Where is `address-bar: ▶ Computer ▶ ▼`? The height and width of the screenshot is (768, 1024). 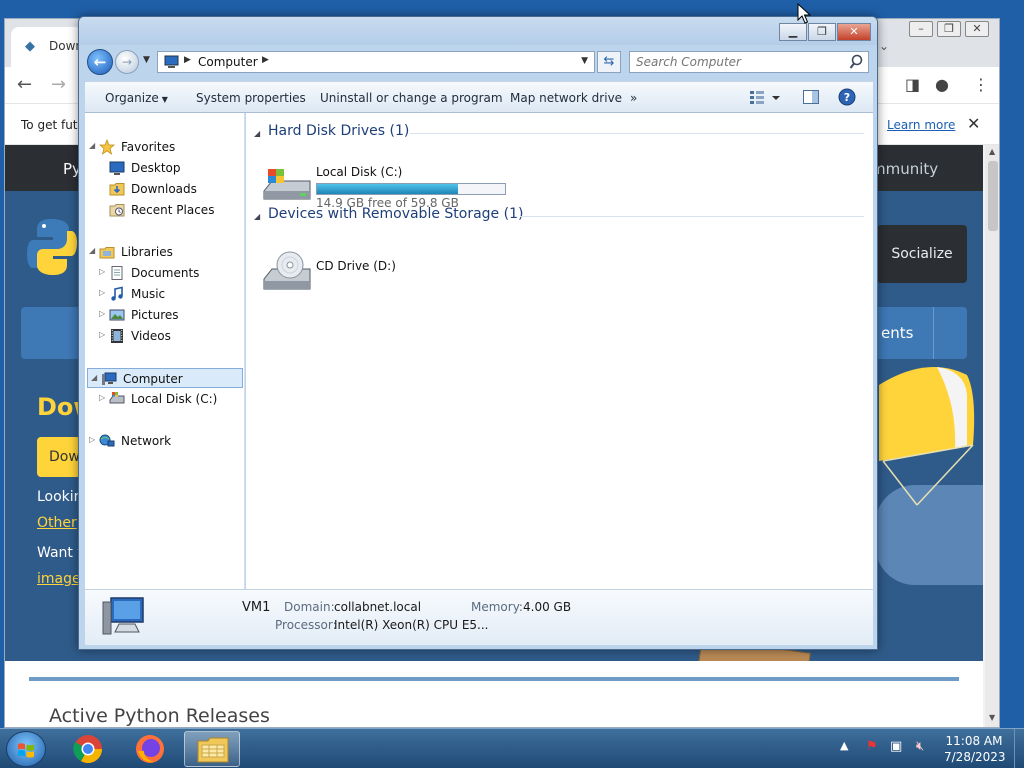
address-bar: ▶ Computer ▶ ▼ is located at coordinates (376, 62).